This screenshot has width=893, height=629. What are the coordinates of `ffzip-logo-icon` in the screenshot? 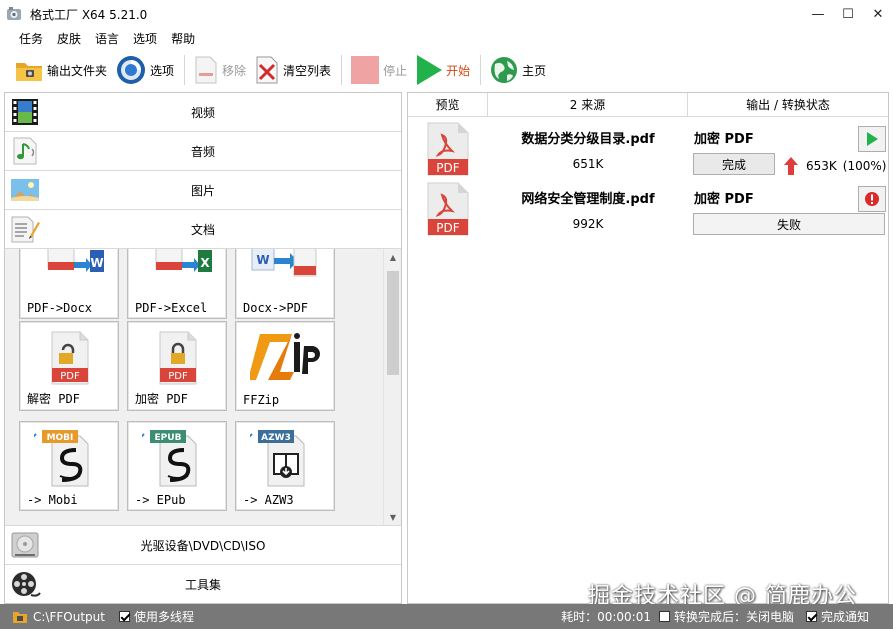 It's located at (285, 356).